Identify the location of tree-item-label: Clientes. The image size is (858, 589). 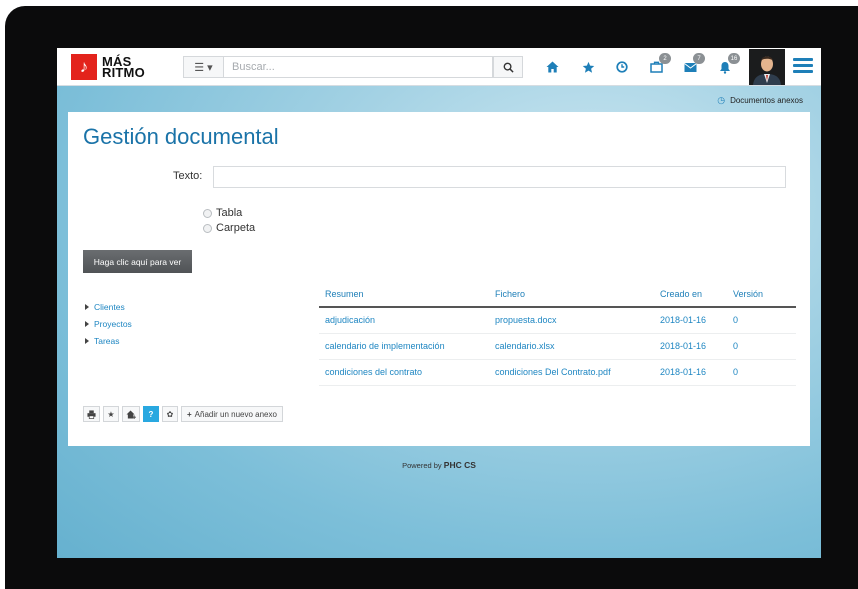
(109, 306).